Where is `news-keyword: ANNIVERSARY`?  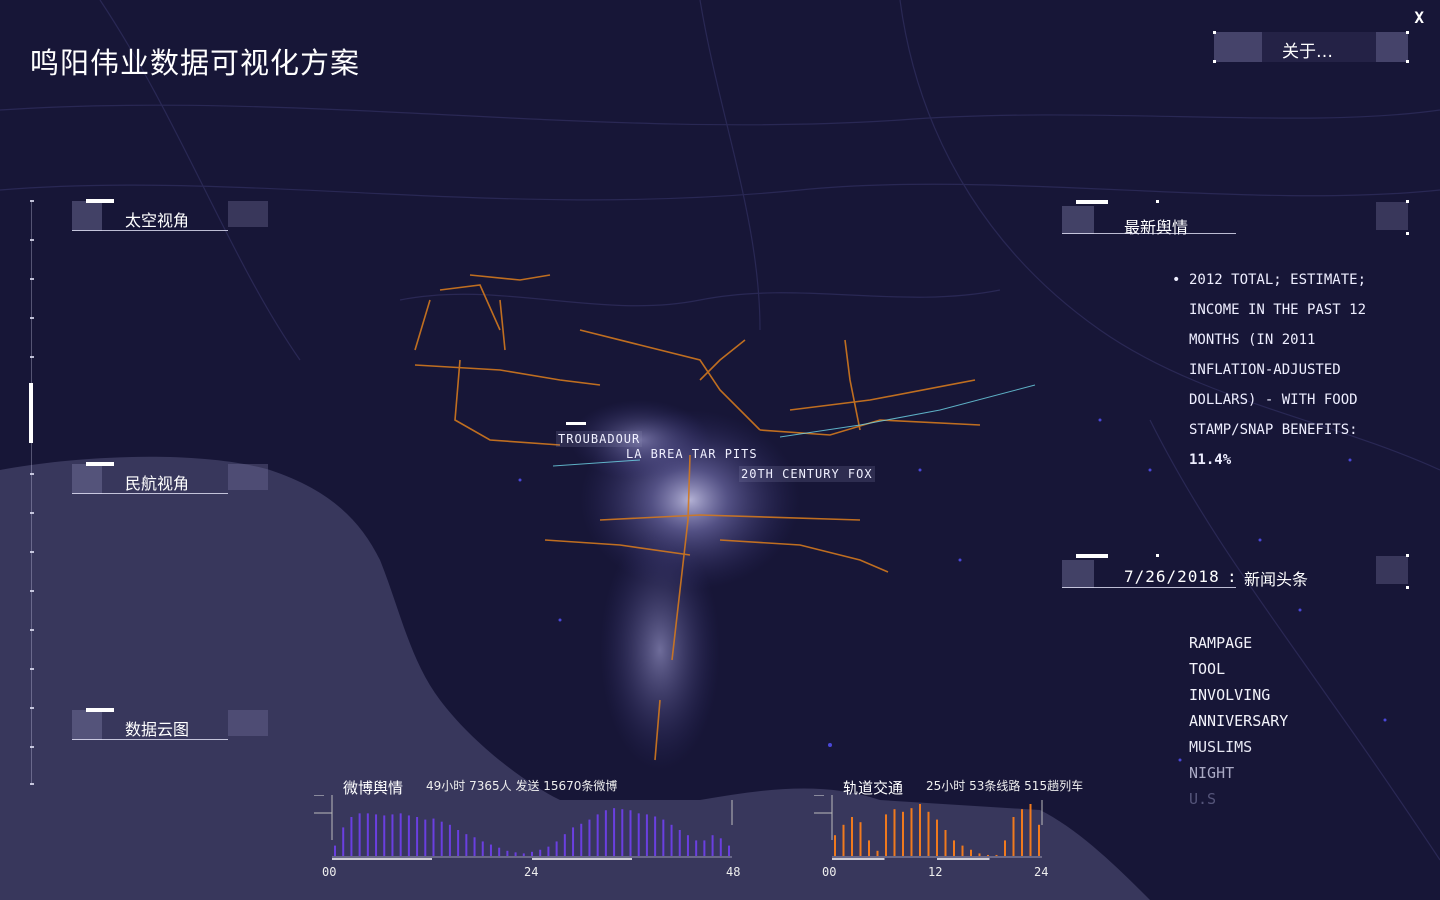 news-keyword: ANNIVERSARY is located at coordinates (1238, 721).